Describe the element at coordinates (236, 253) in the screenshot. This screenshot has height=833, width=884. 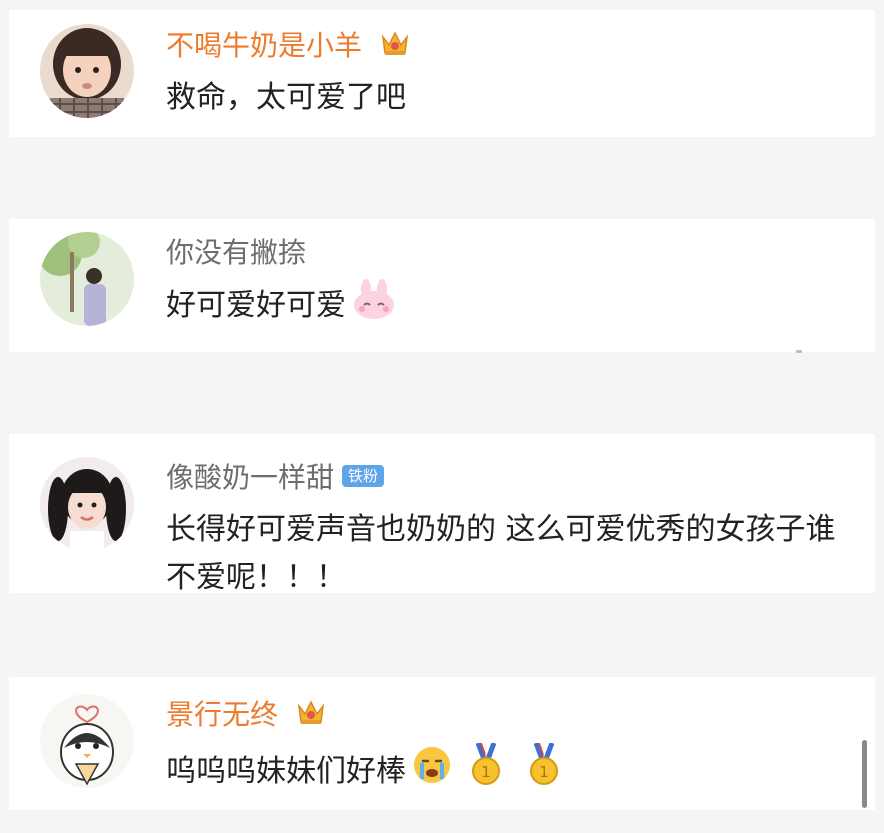
I see `username: 你没有撇捺` at that location.